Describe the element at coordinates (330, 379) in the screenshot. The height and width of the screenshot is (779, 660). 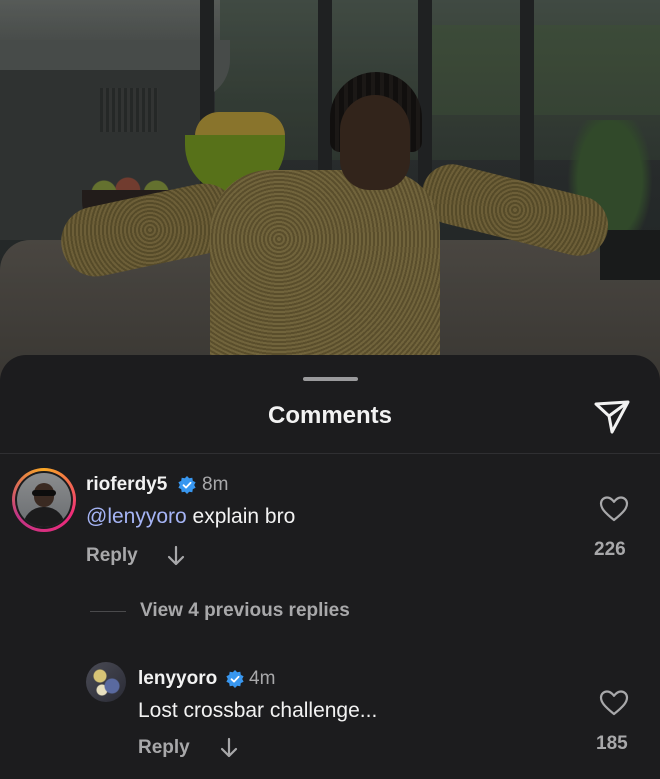
I see `sheet-grabber` at that location.